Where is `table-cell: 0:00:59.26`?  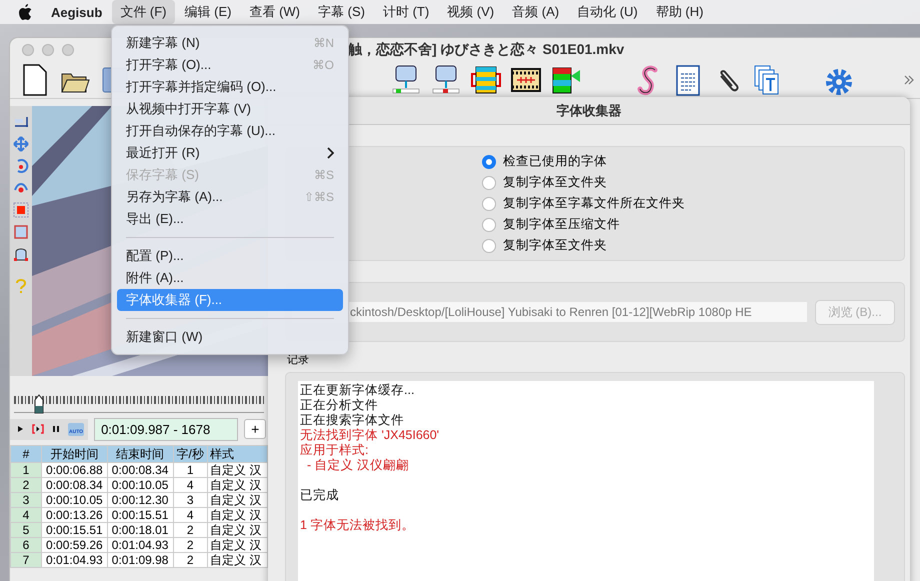 table-cell: 0:00:59.26 is located at coordinates (75, 545).